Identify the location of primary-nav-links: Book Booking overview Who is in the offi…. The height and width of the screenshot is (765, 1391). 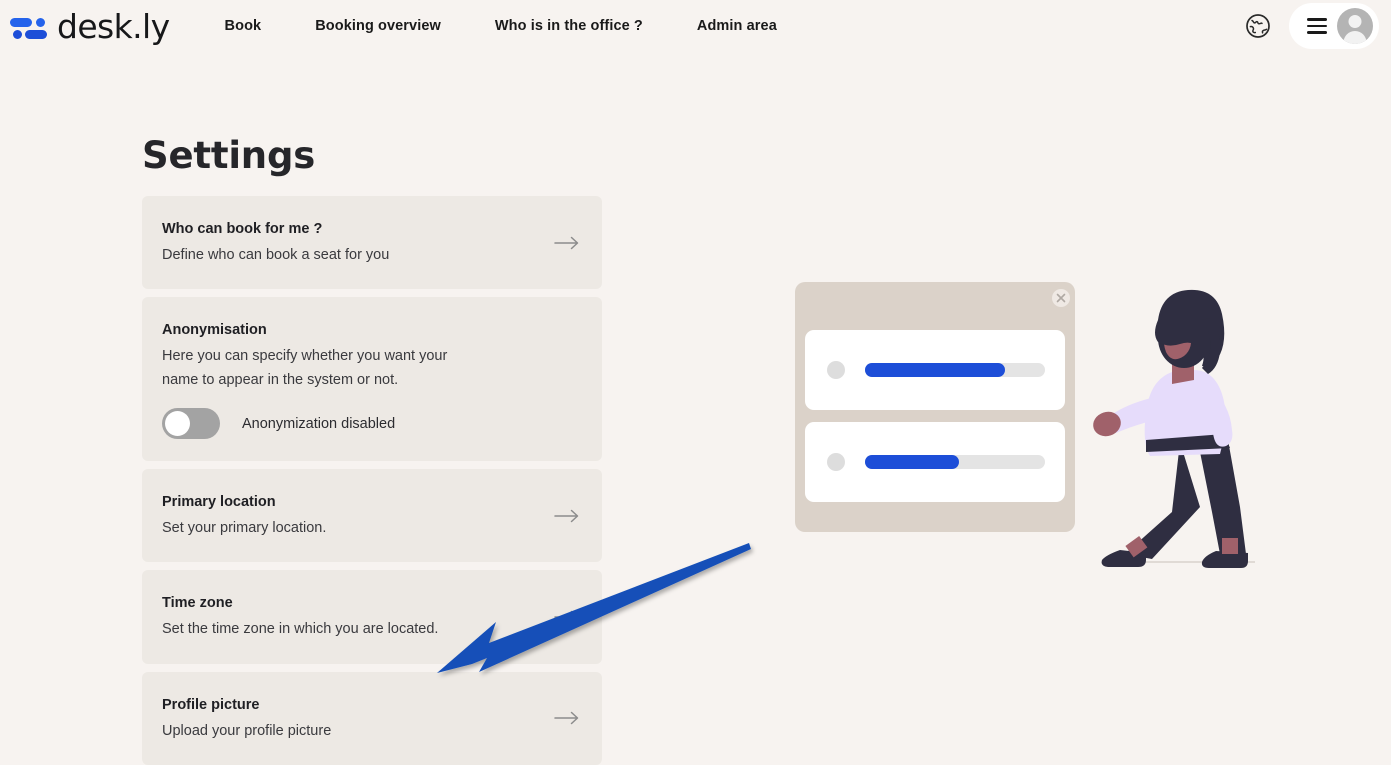
(501, 26).